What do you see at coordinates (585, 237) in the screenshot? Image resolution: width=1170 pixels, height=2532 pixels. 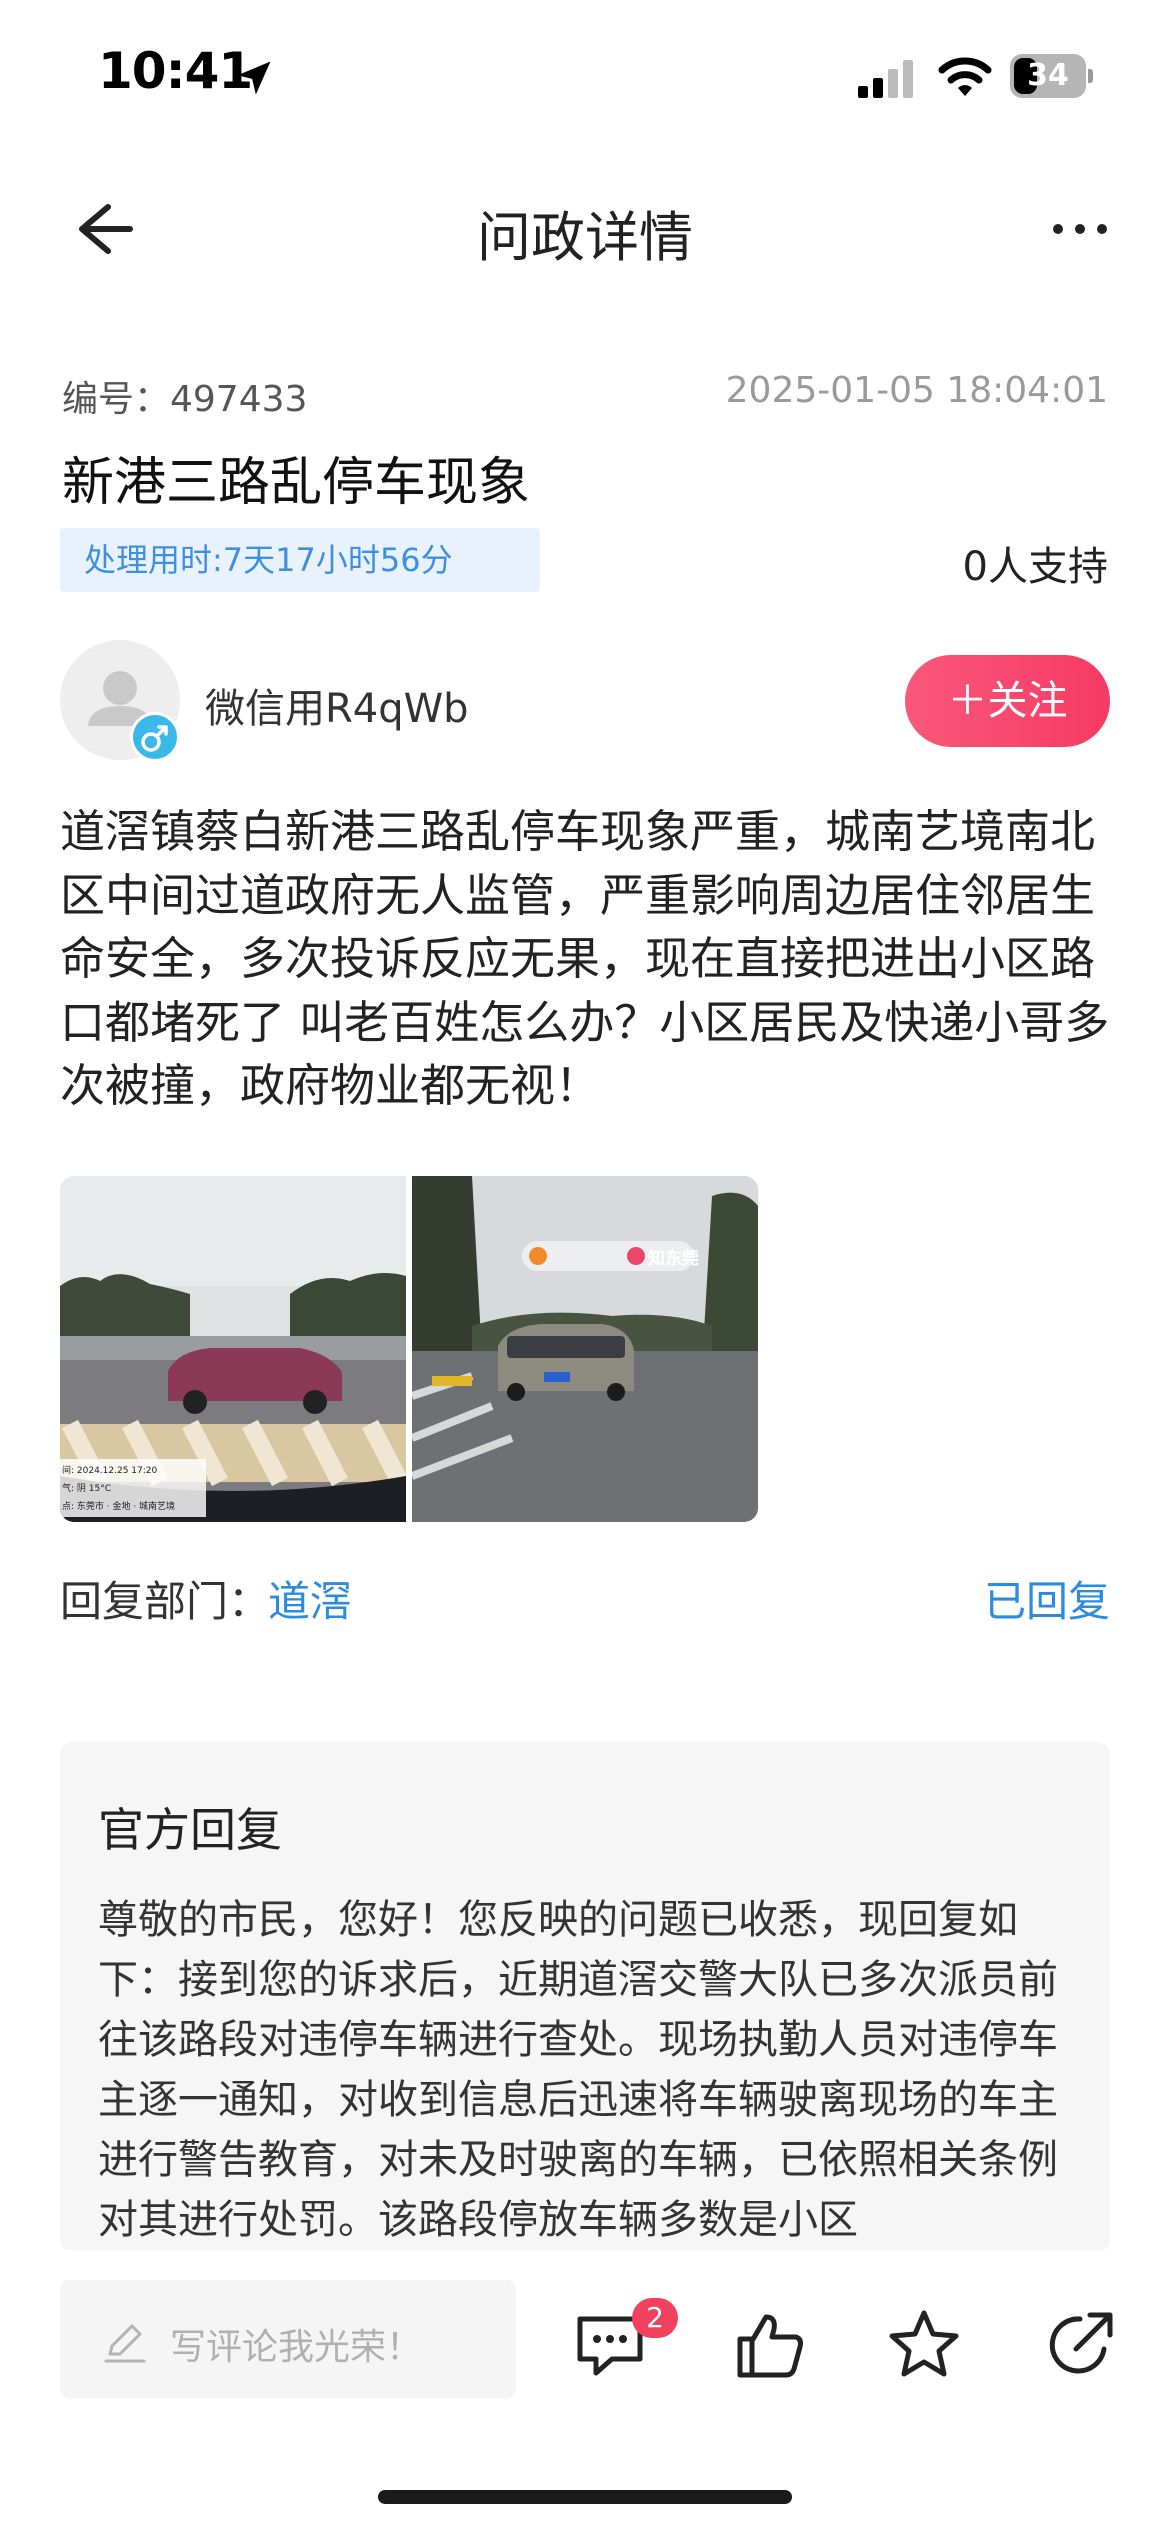 I see `page-title: 问政详情` at bounding box center [585, 237].